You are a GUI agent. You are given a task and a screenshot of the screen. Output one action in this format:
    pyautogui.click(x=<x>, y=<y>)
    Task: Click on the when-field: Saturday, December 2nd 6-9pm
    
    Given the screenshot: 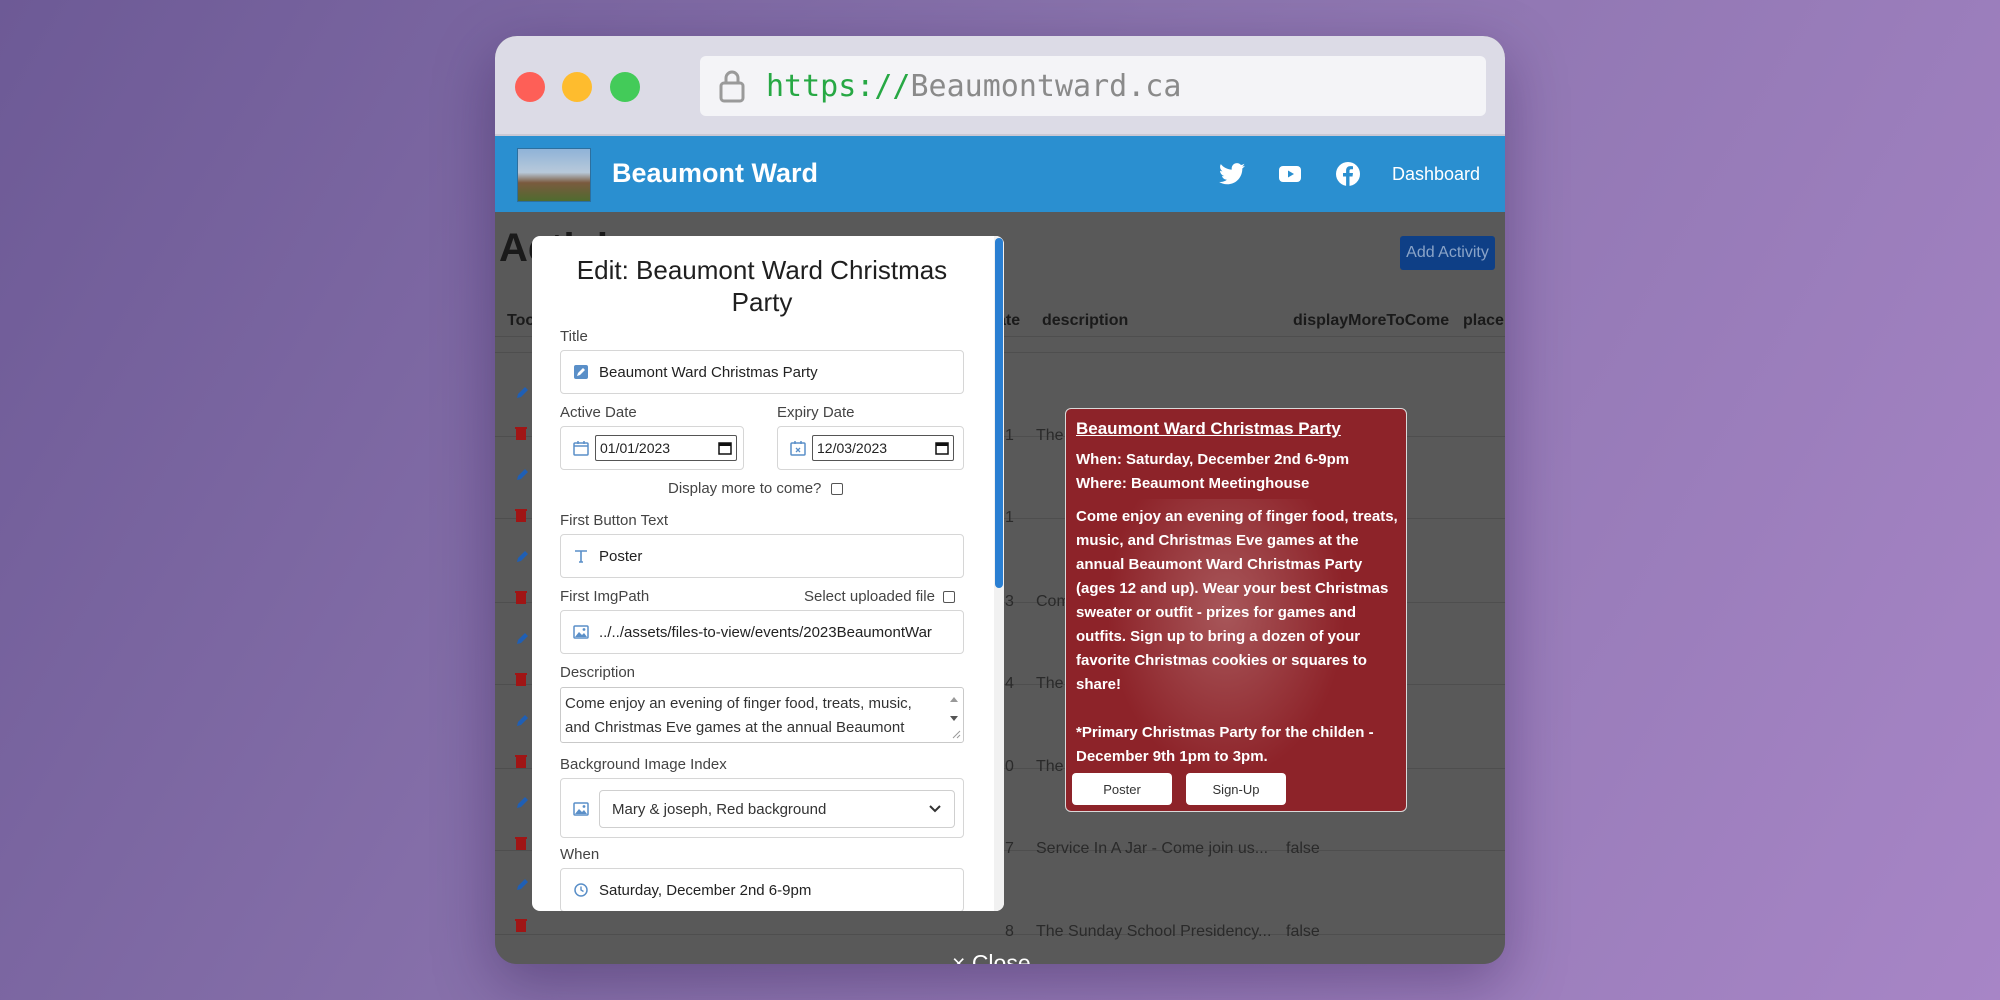 What is the action you would take?
    pyautogui.click(x=762, y=889)
    